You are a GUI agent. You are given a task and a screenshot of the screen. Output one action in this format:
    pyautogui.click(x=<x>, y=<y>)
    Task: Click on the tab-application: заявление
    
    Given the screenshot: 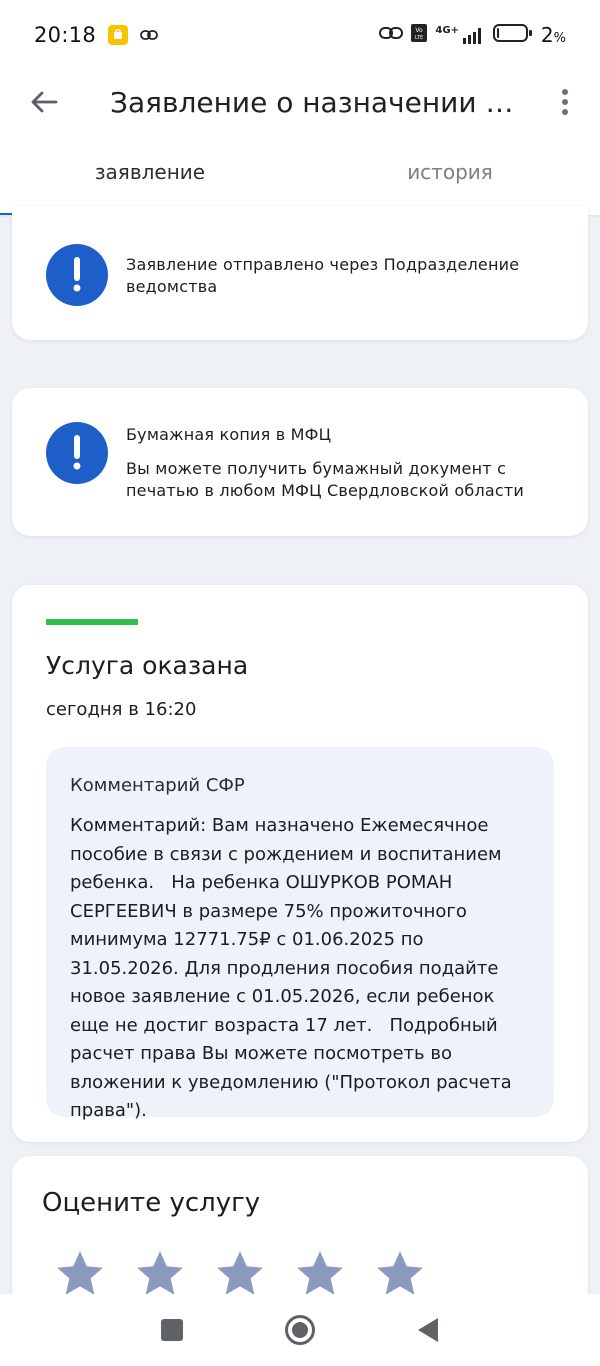 What is the action you would take?
    pyautogui.click(x=150, y=175)
    